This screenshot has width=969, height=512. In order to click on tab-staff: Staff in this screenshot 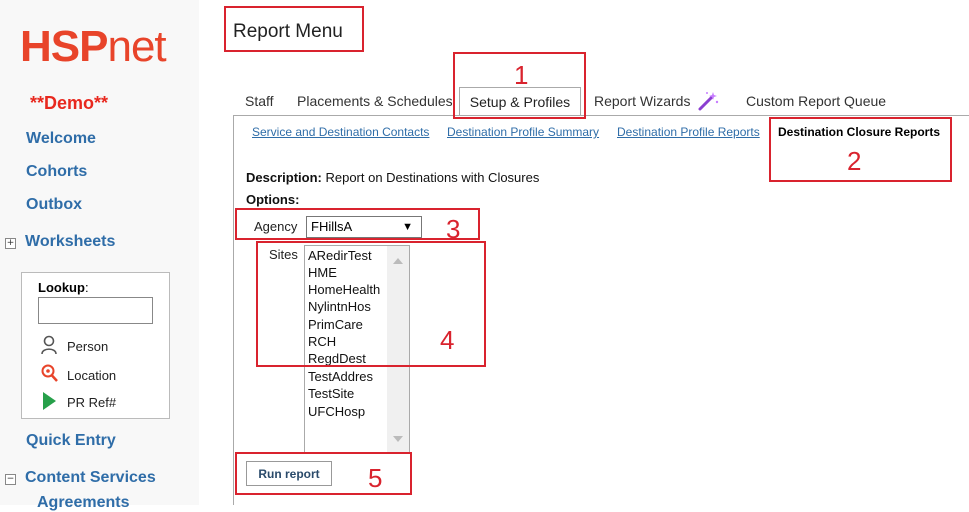, I will do `click(259, 101)`.